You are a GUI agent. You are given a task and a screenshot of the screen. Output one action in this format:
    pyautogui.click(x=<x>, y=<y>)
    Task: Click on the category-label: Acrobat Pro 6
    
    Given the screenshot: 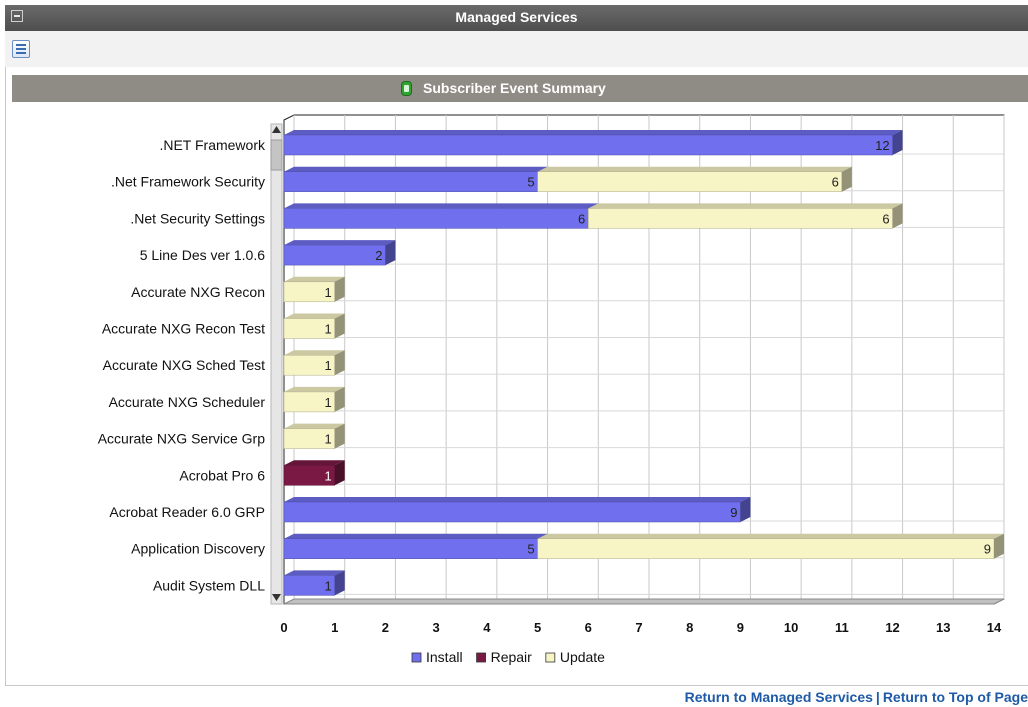 What is the action you would take?
    pyautogui.click(x=222, y=475)
    